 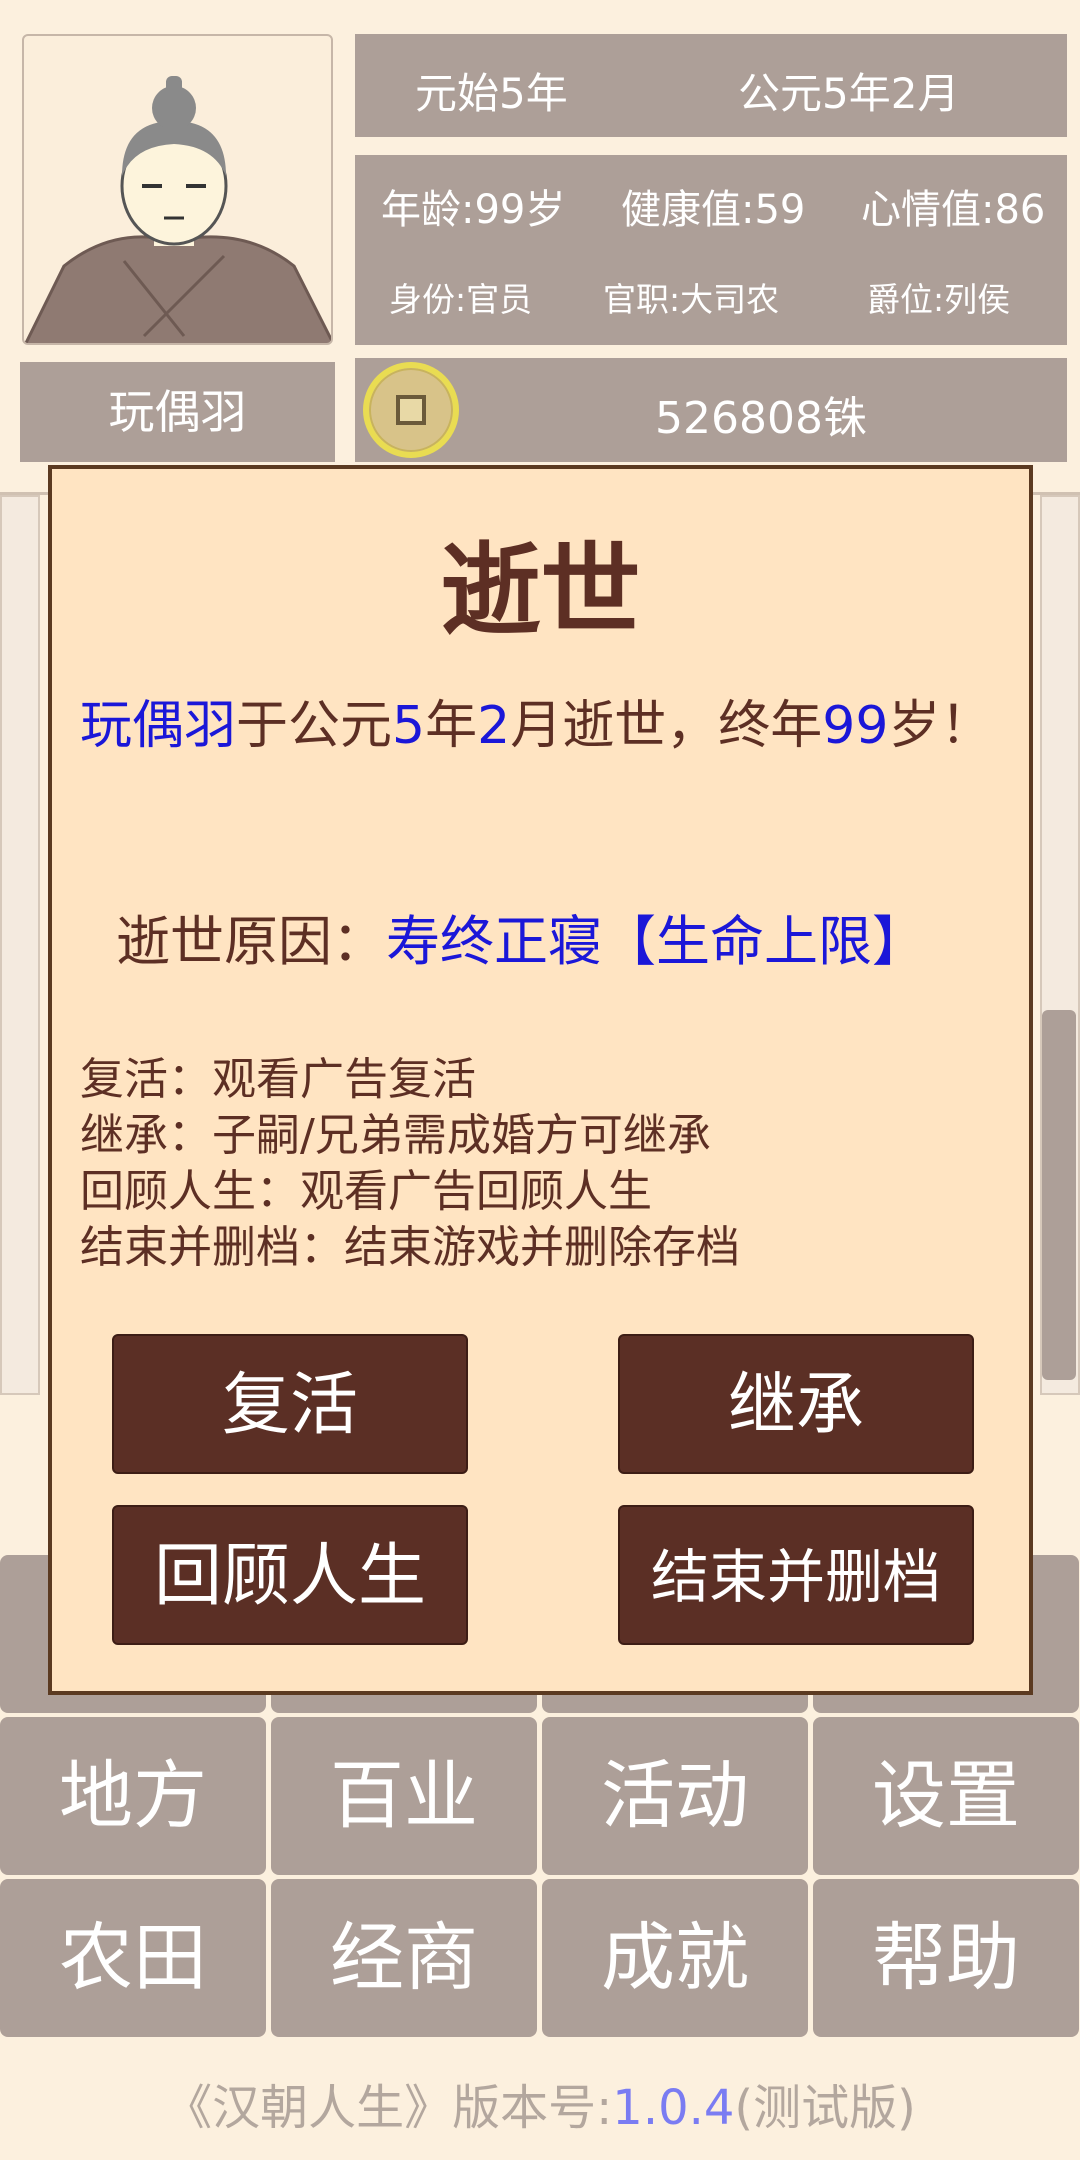 I want to click on explain-revive: 复活：观看广告复活, so click(x=278, y=1079).